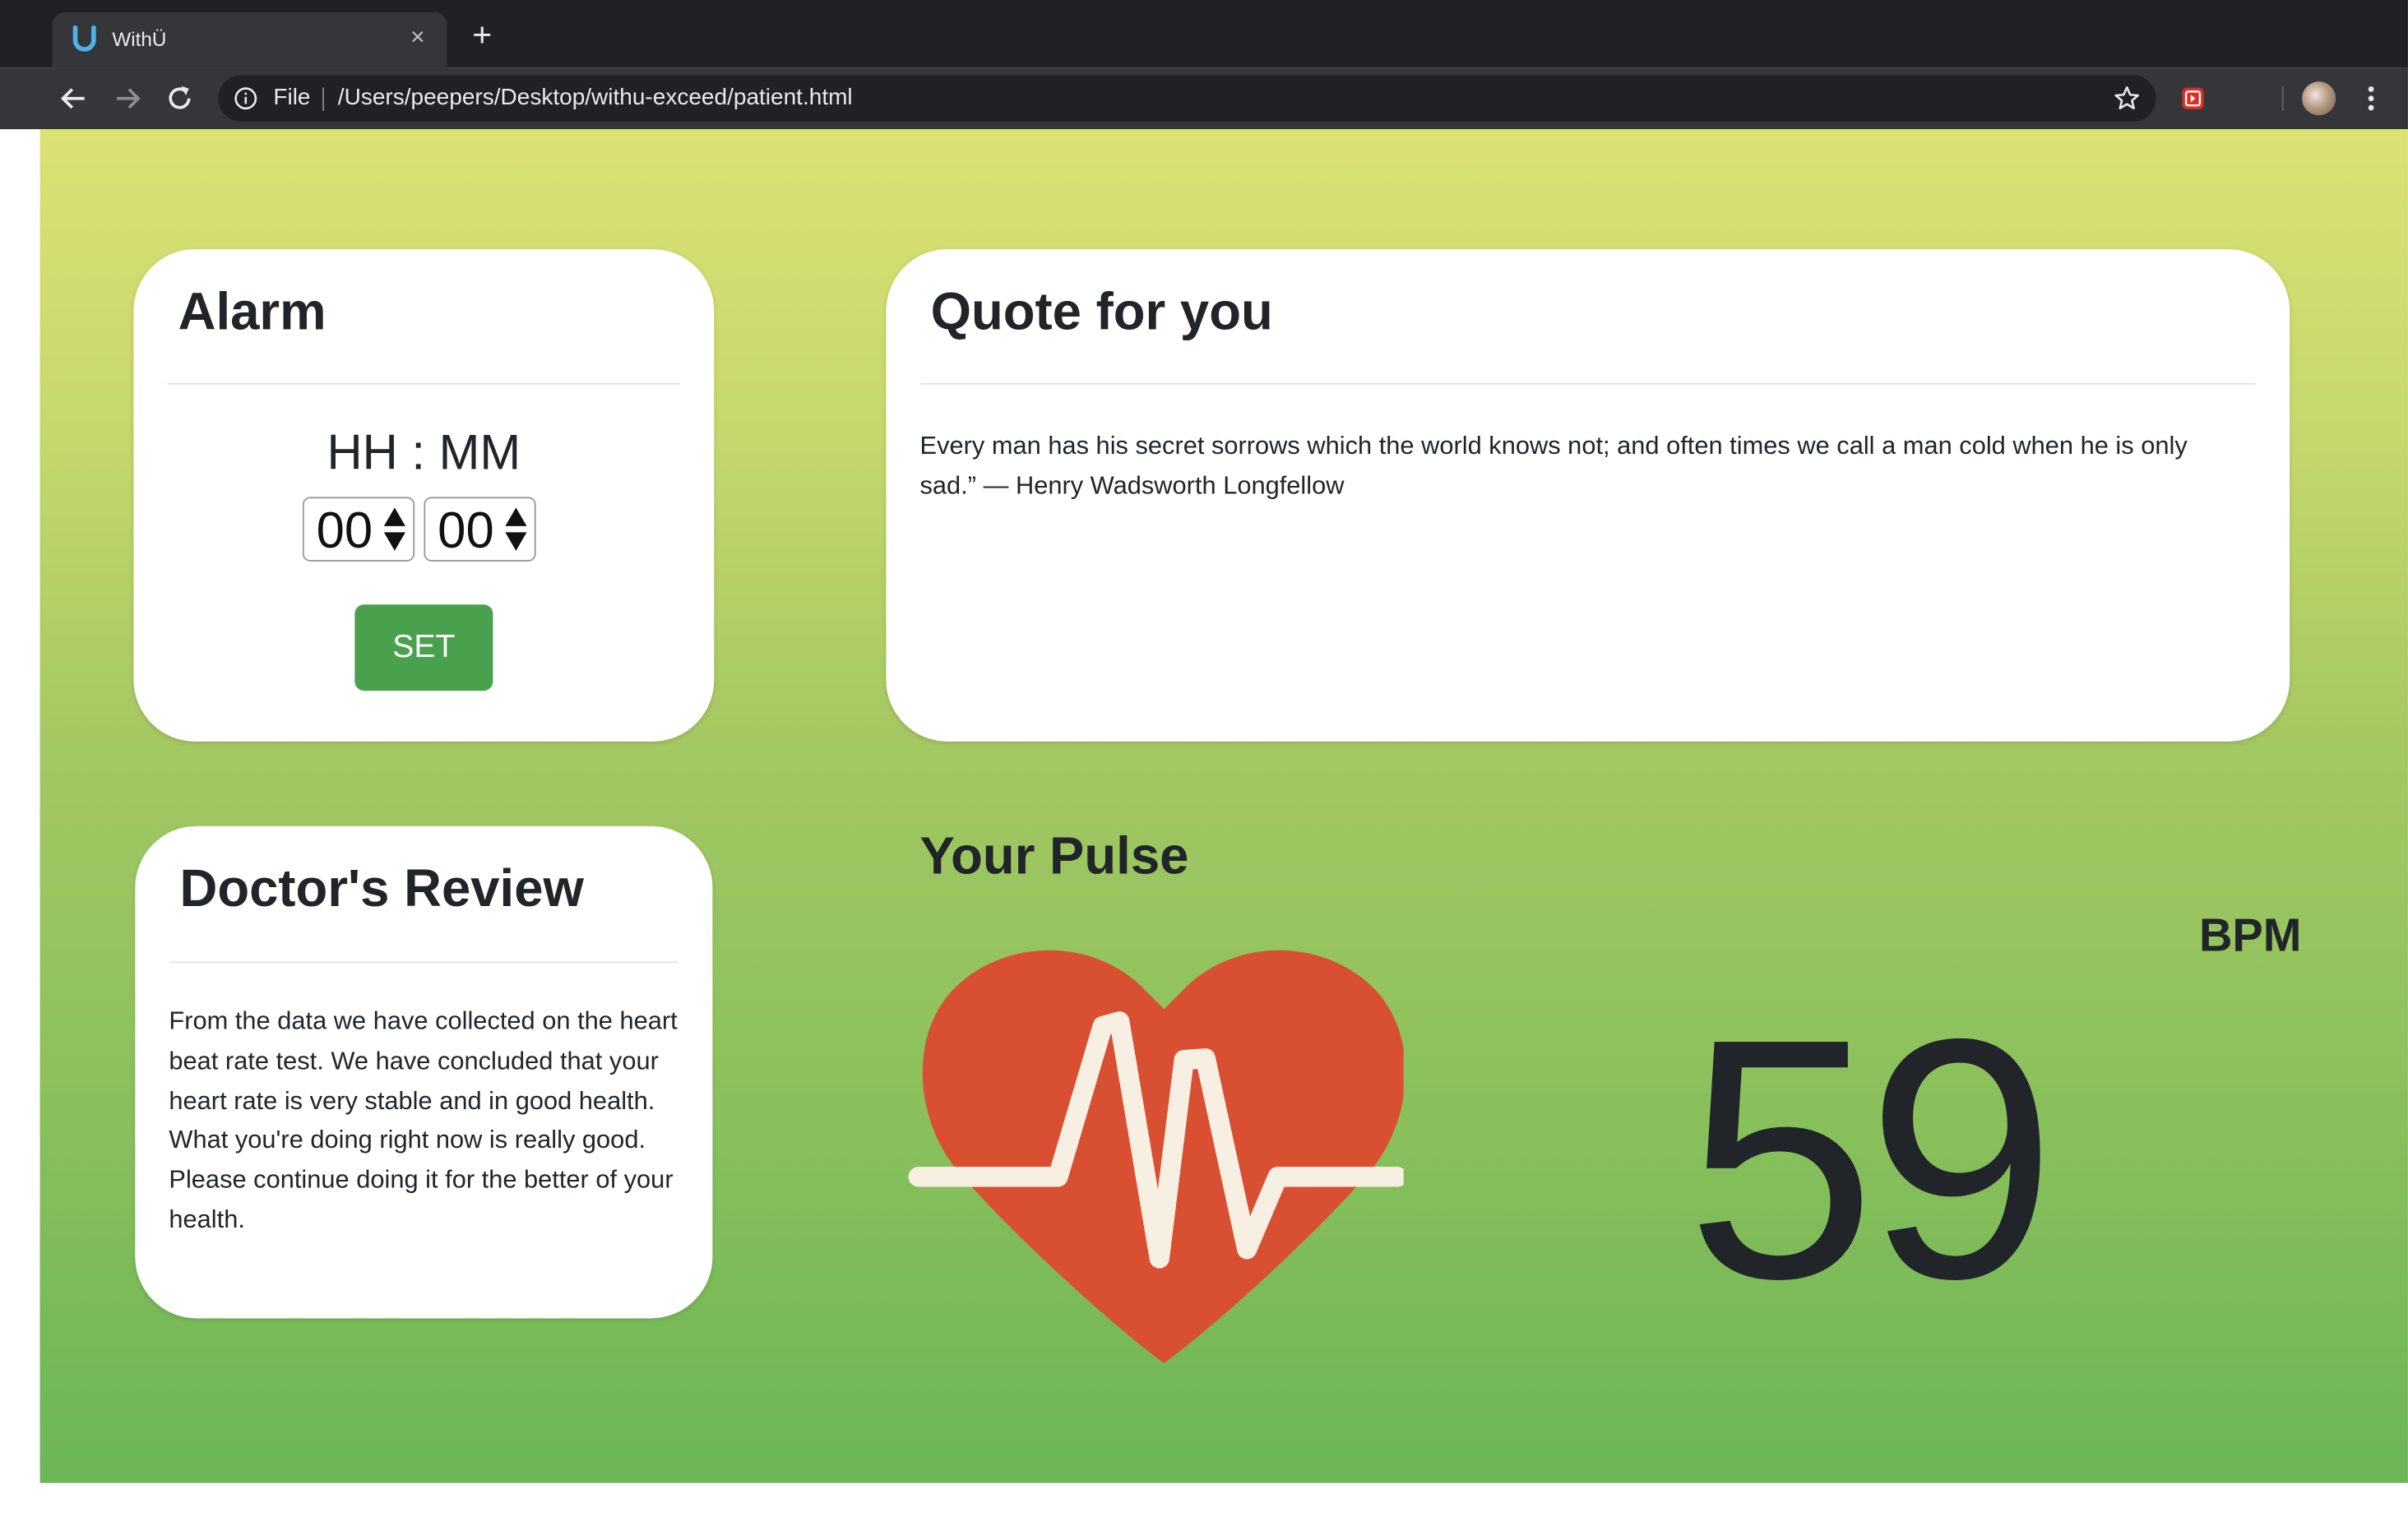  I want to click on tab-favicon-icon, so click(84, 38).